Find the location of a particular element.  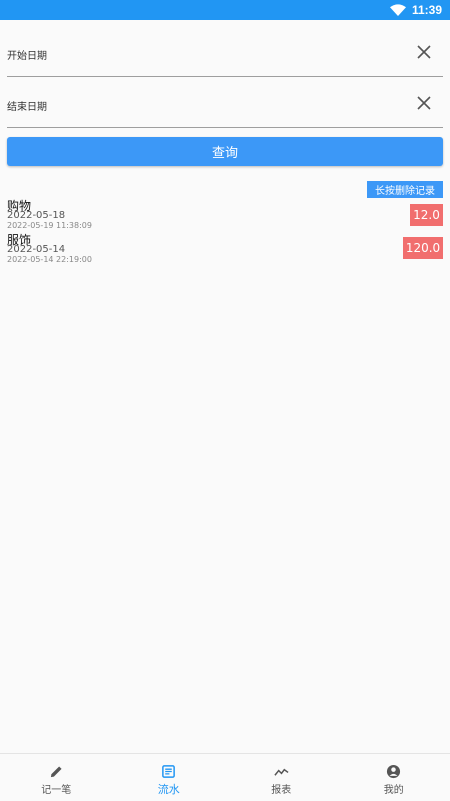

wifi-icon is located at coordinates (398, 10).